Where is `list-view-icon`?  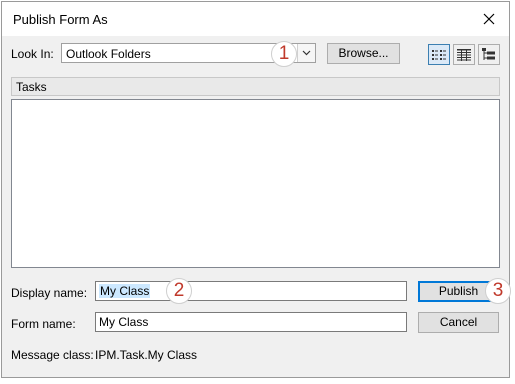 list-view-icon is located at coordinates (439, 54).